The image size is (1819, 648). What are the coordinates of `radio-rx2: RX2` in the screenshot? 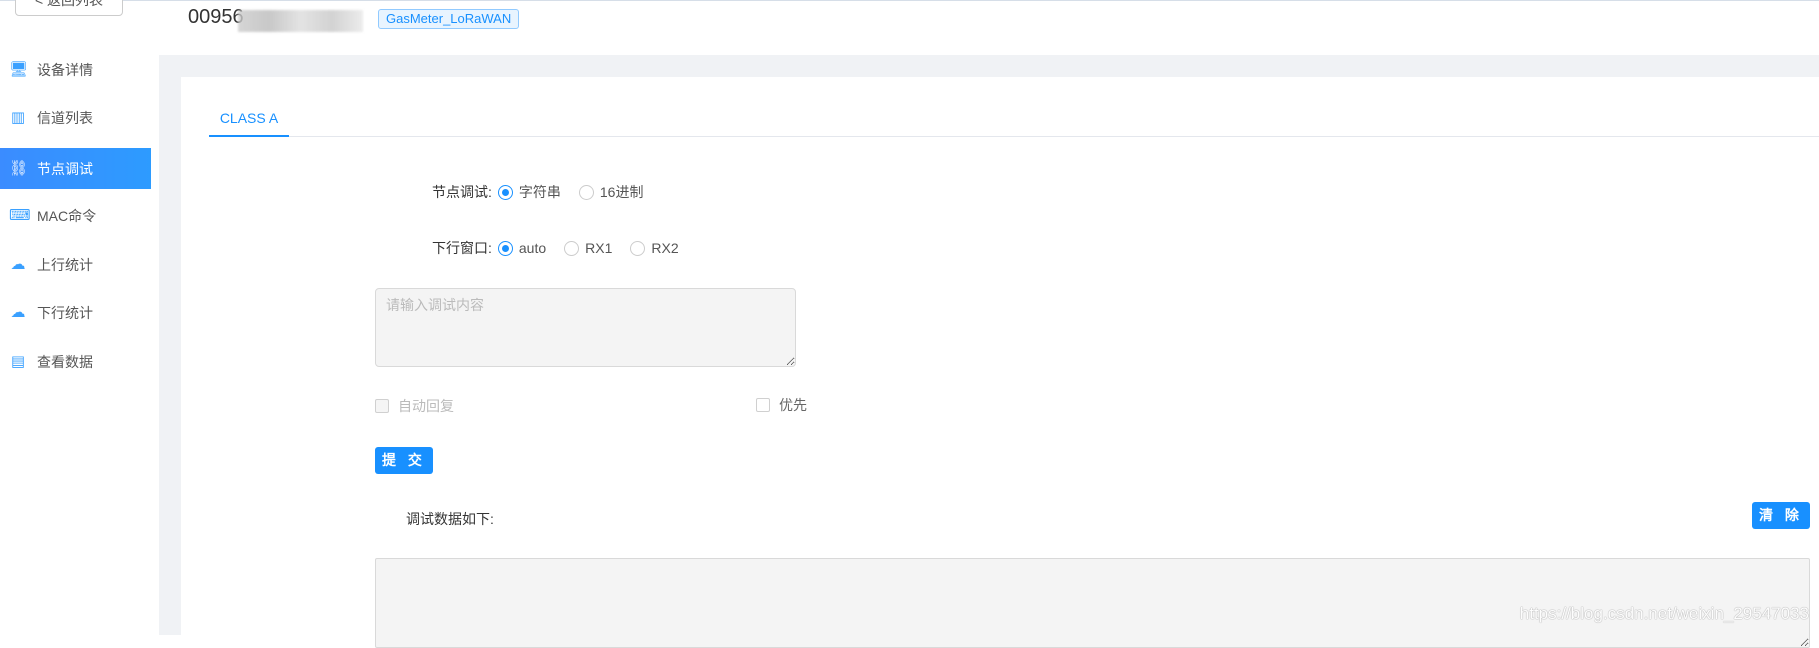 It's located at (654, 248).